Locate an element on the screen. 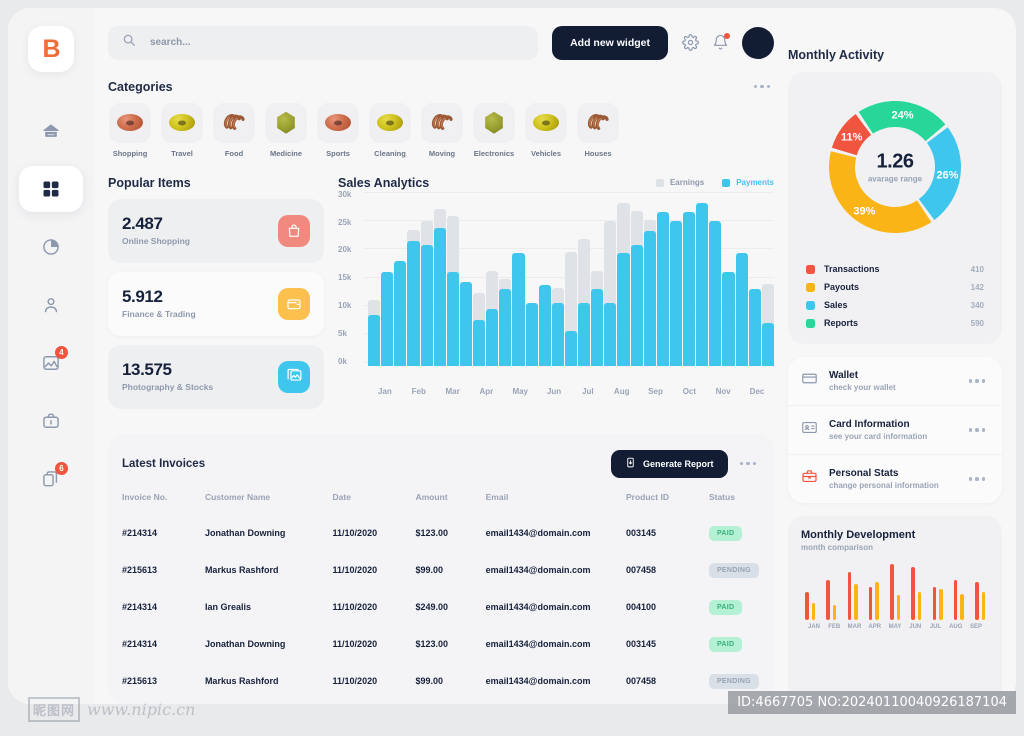 The width and height of the screenshot is (1024, 736). legend-item-payments: Payments is located at coordinates (748, 182).